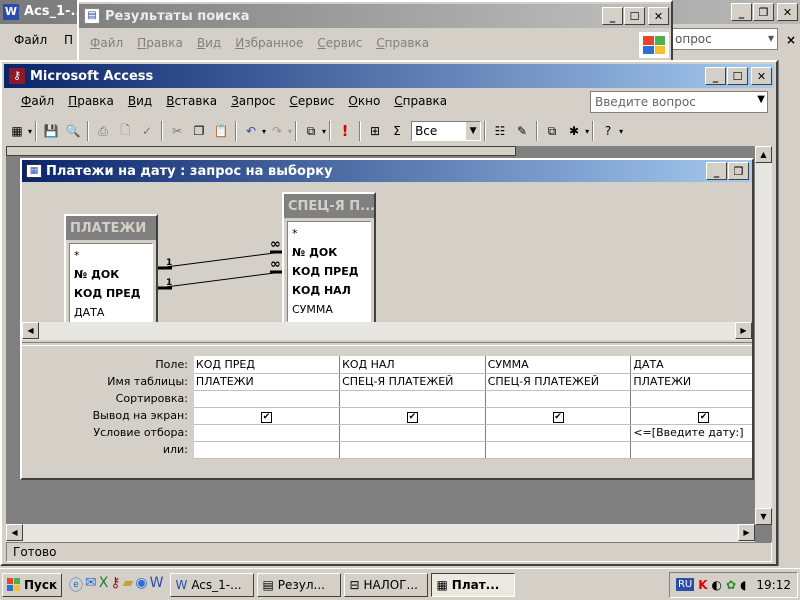  I want to click on show-table-icon: ⊞, so click(375, 131).